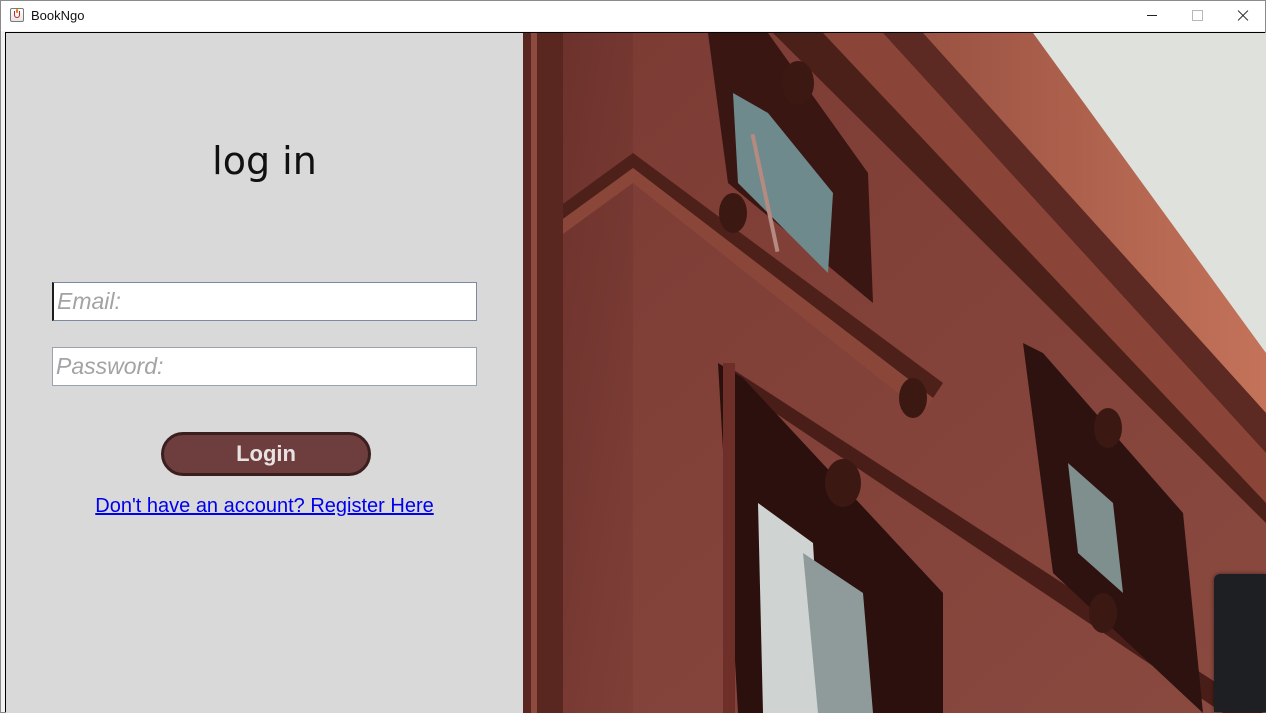 This screenshot has height=713, width=1266. Describe the element at coordinates (17, 15) in the screenshot. I see `java-cup-icon` at that location.